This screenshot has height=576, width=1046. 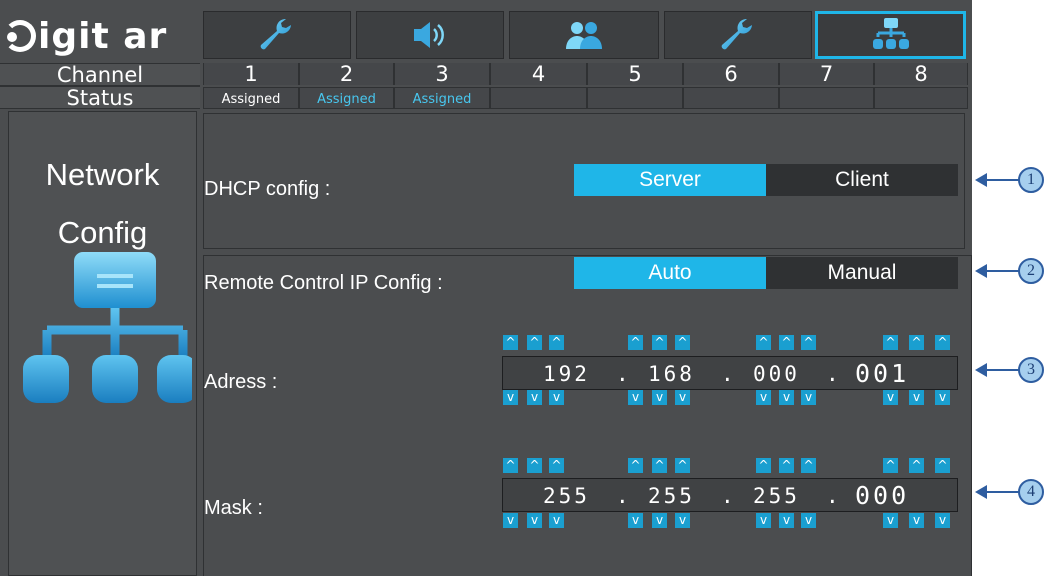 I want to click on dhcp-server-option: Server, so click(x=670, y=180).